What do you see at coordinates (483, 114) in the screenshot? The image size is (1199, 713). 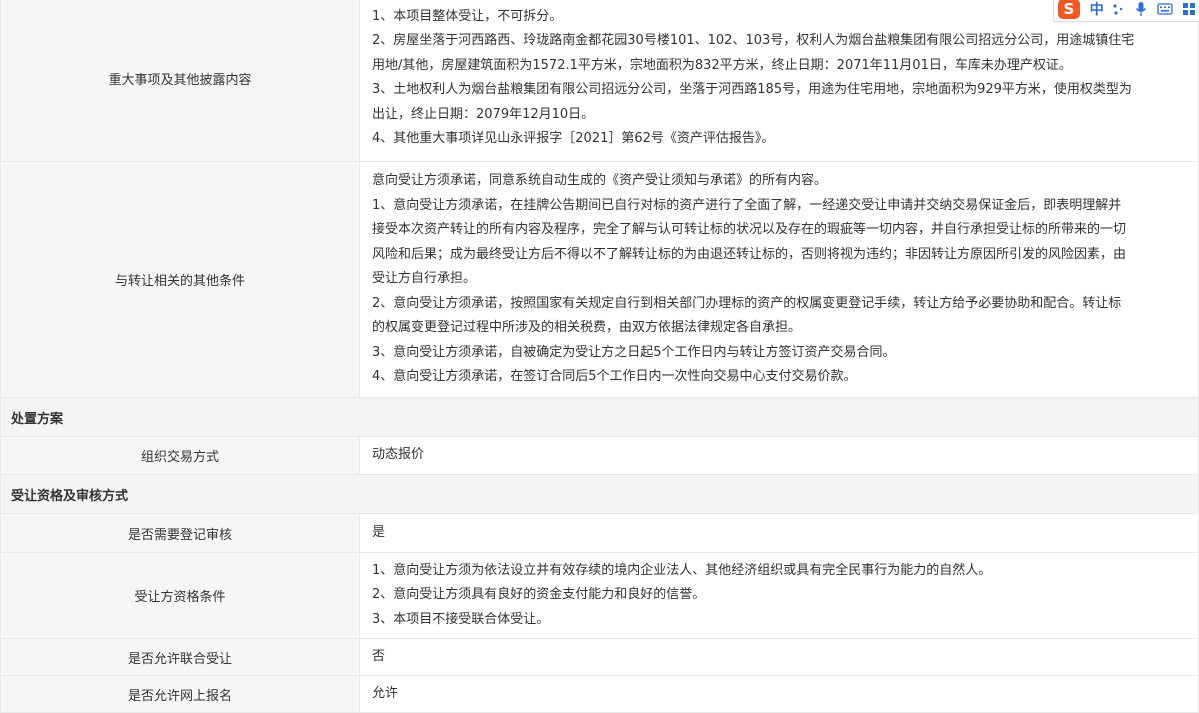 I see `text-line: 出让，终止日期：2079年12月10日。` at bounding box center [483, 114].